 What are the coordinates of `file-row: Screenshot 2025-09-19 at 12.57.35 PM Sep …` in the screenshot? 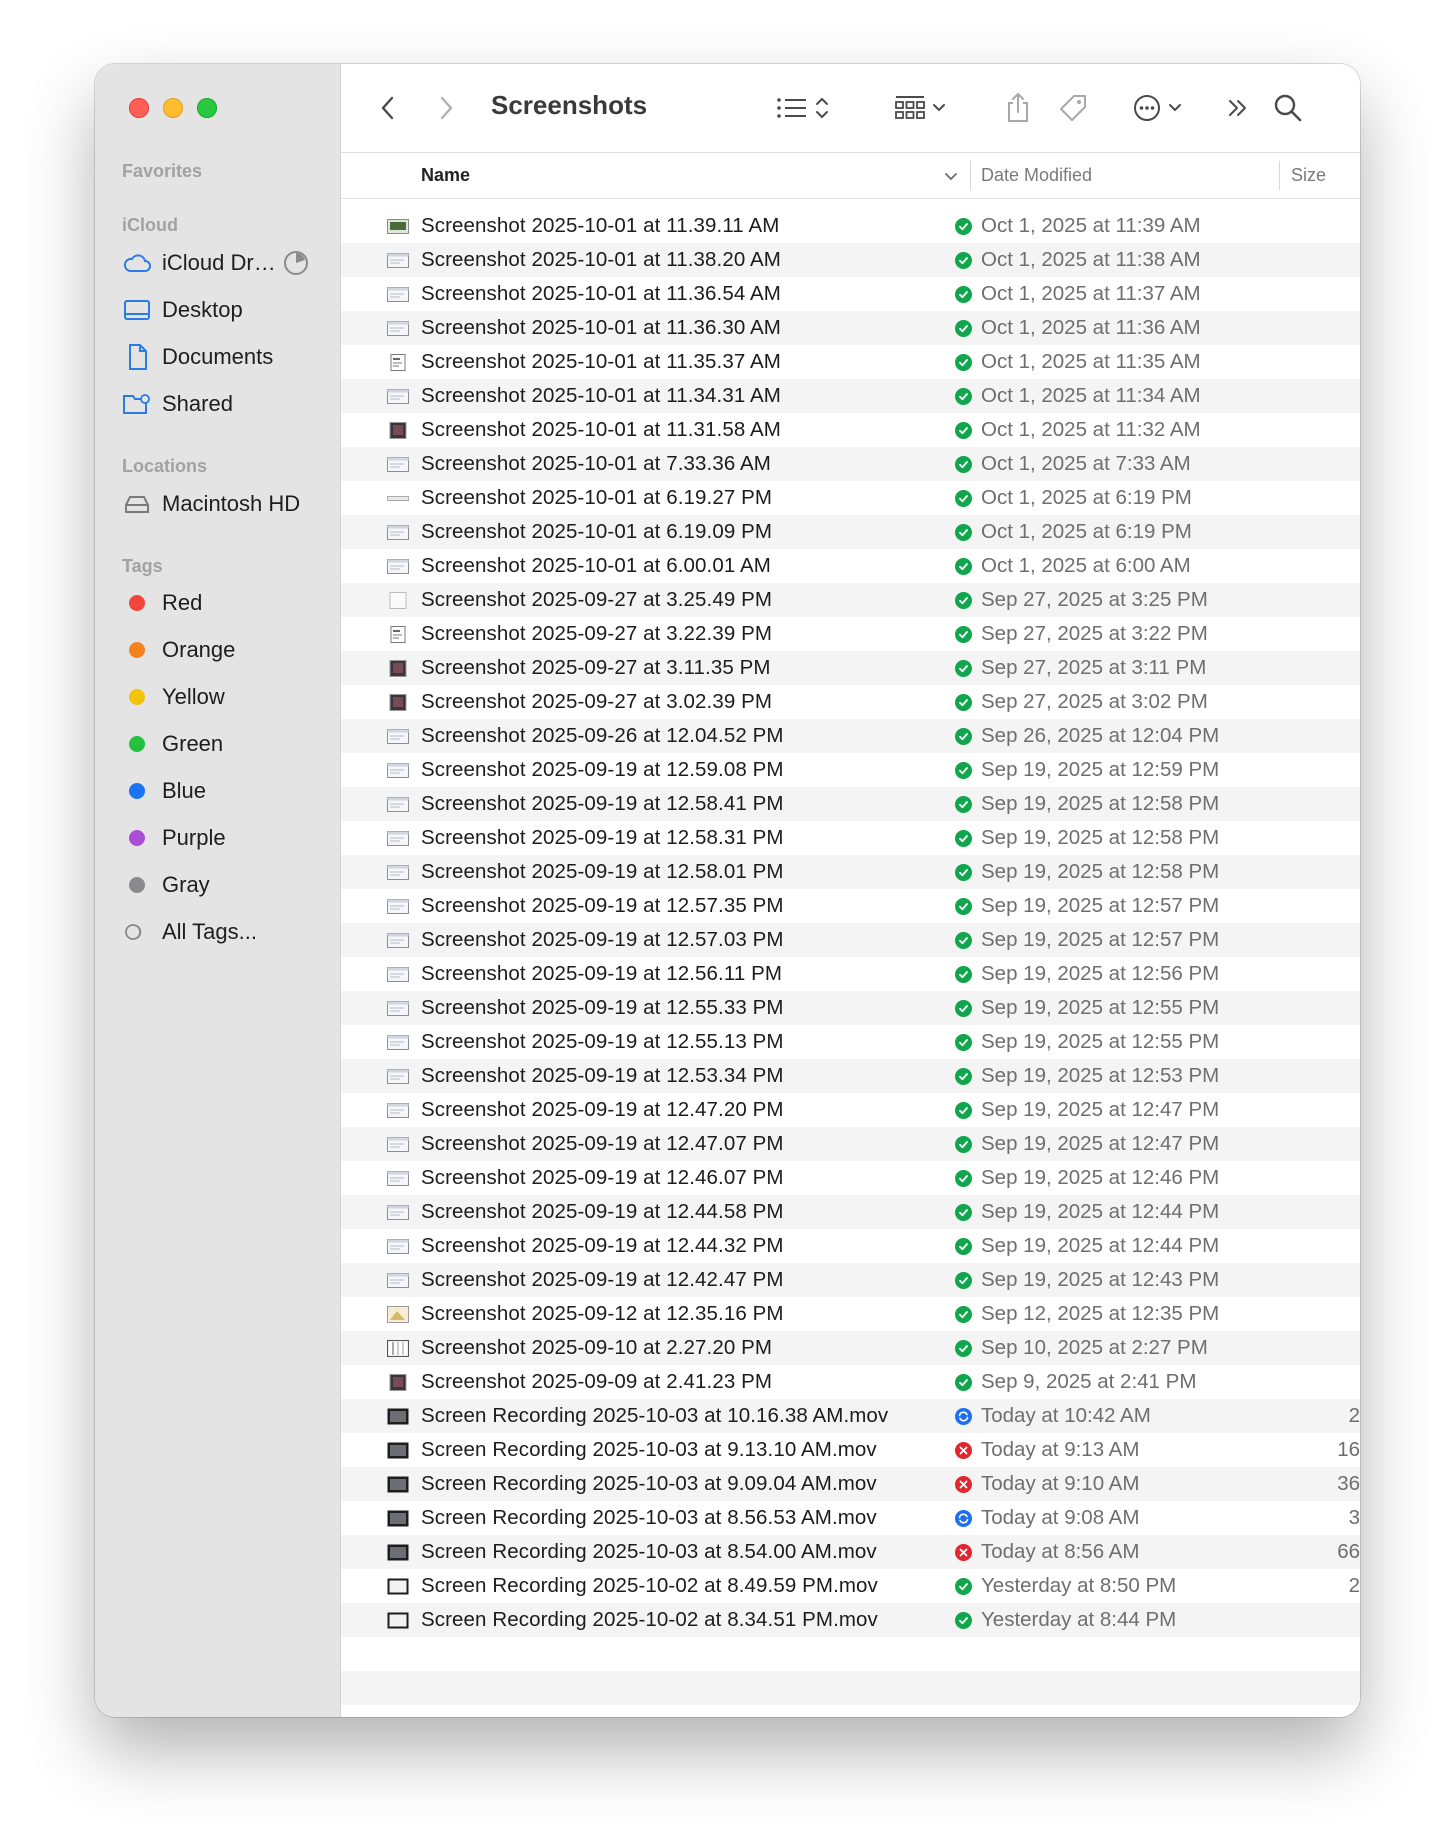 It's located at (850, 906).